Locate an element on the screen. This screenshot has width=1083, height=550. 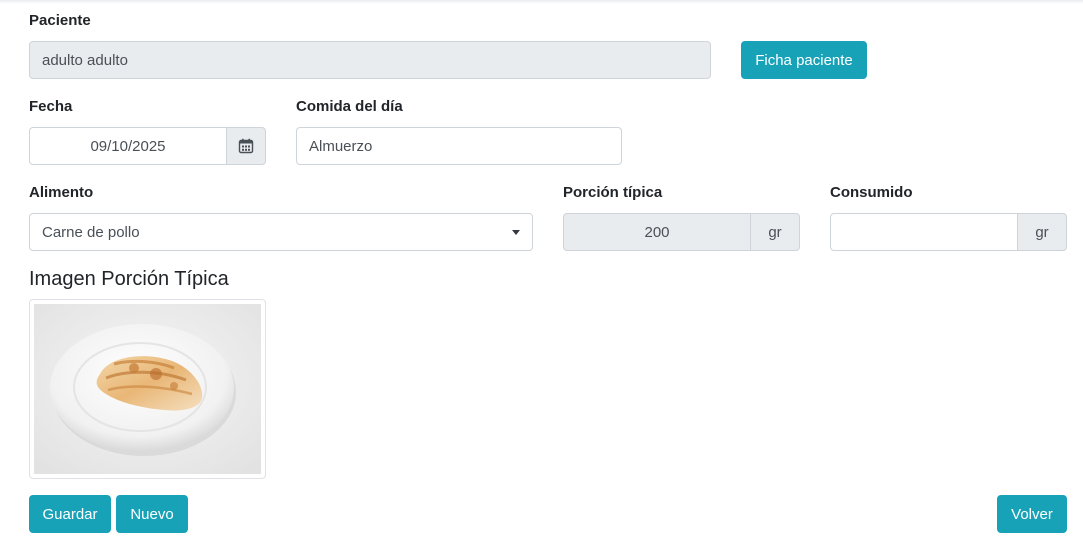
patient-sheet-button: Ficha paciente is located at coordinates (804, 60).